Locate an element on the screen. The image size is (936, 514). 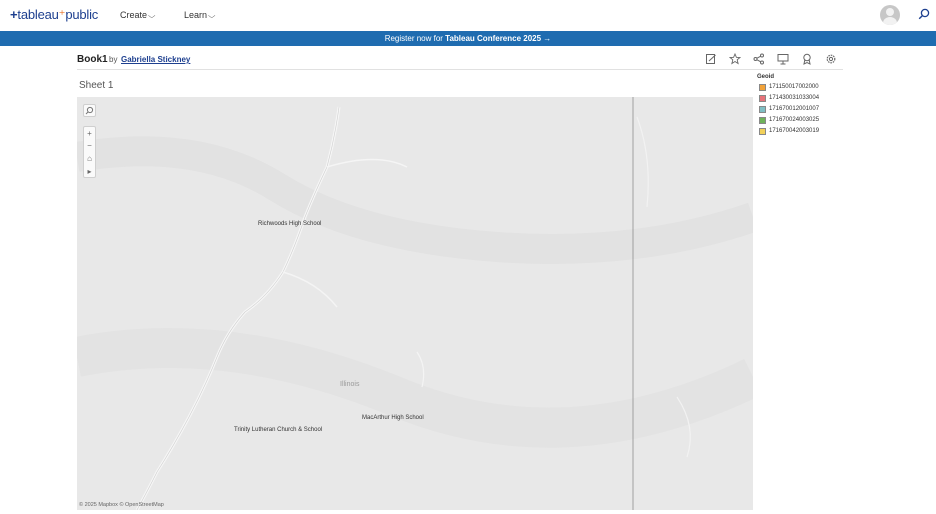
map-attribution: © 2025 Mapbox © OpenStreetMap is located at coordinates (121, 505).